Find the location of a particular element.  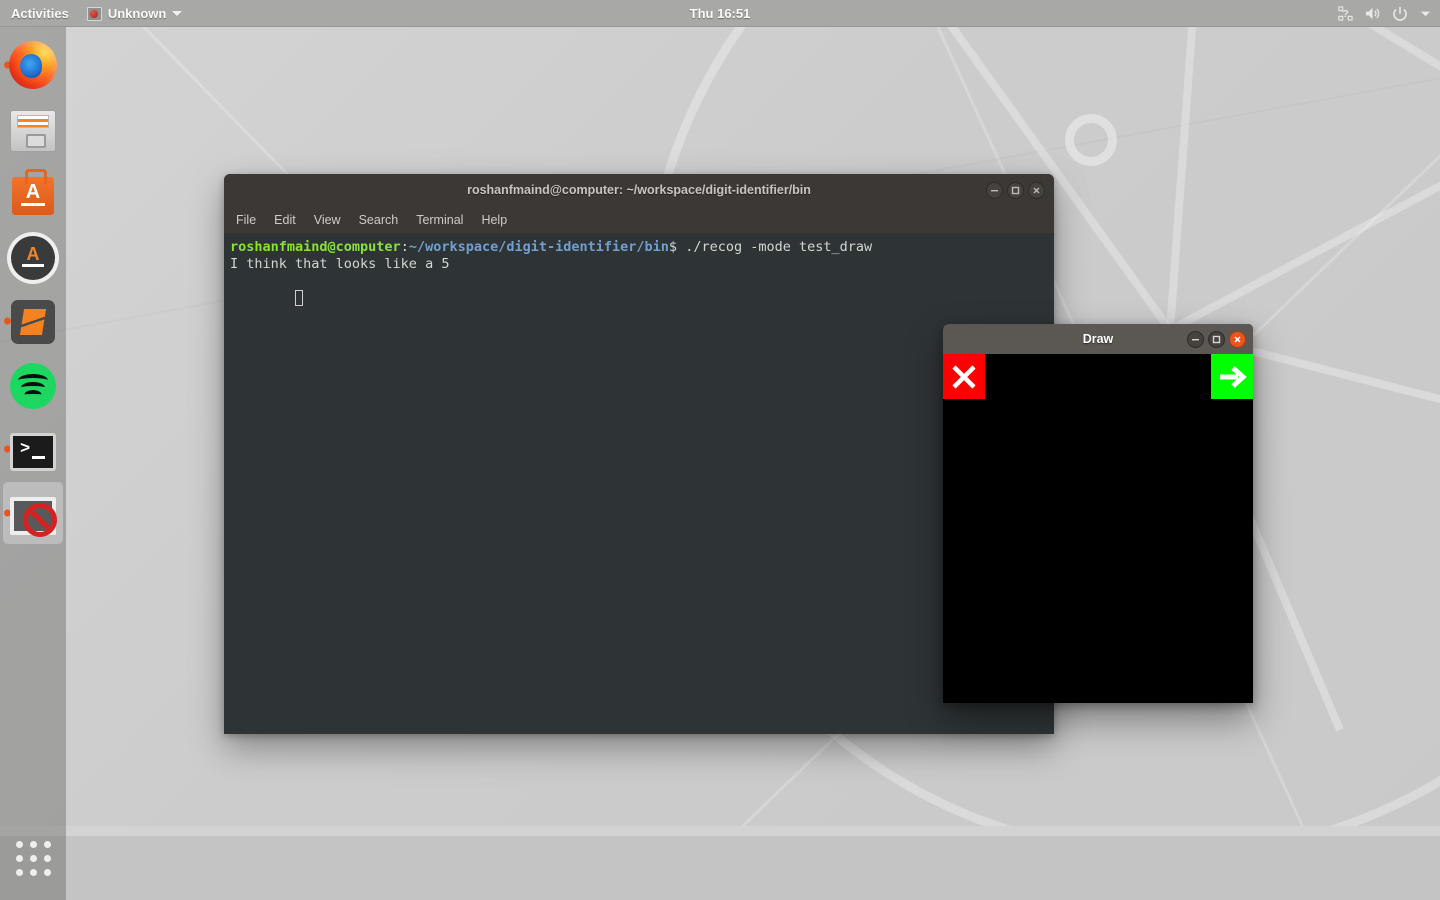

draw-titlebar: Draw is located at coordinates (1098, 339).